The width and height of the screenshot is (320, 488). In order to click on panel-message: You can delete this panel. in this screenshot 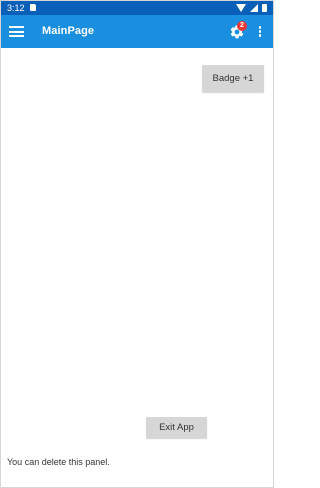, I will do `click(58, 462)`.